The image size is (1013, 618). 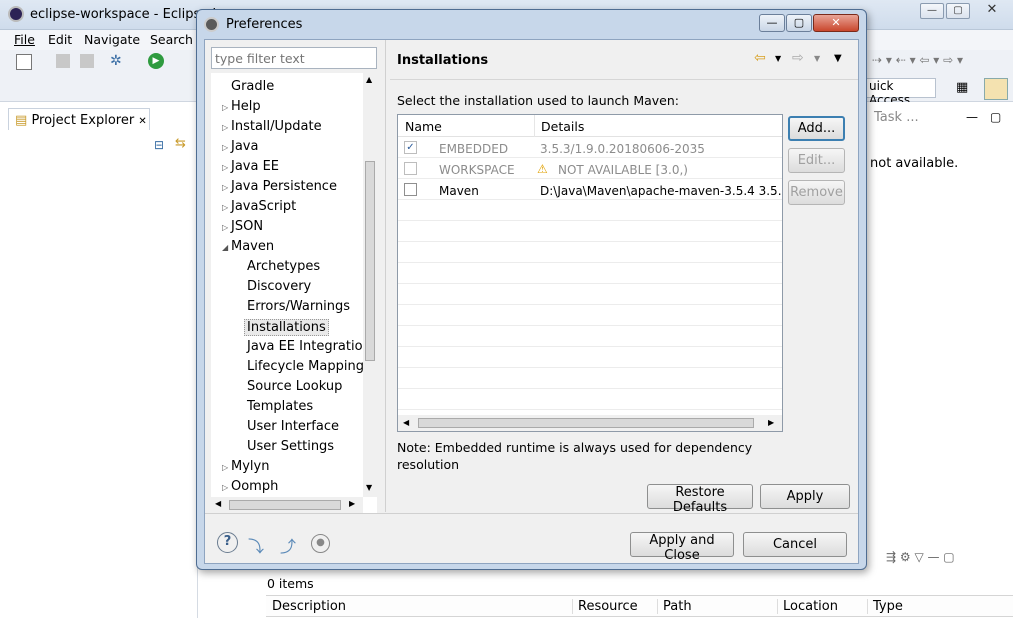 I want to click on tree-item-templates: Templates, so click(x=280, y=406).